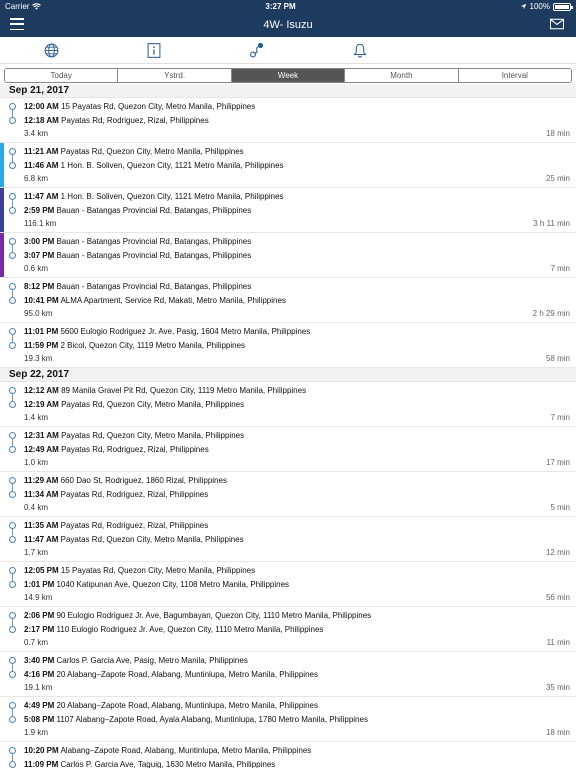 The height and width of the screenshot is (768, 576). What do you see at coordinates (297, 133) in the screenshot?
I see `trip-summary: 3.4 km 18 min` at bounding box center [297, 133].